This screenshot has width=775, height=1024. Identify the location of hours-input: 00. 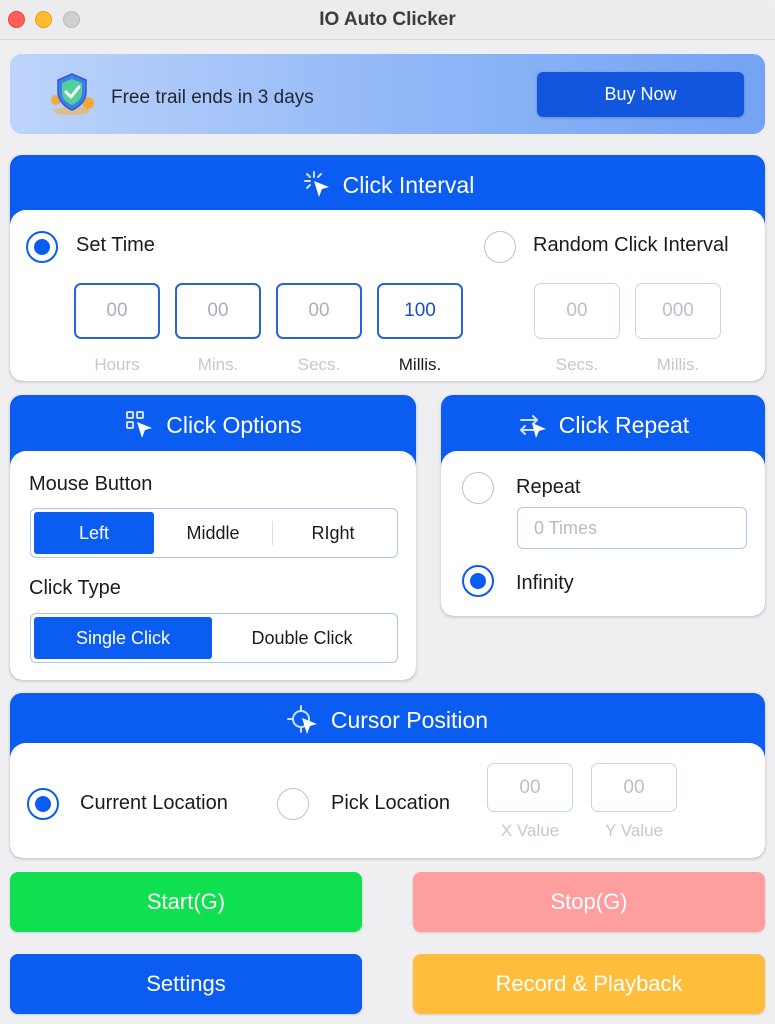
(117, 311).